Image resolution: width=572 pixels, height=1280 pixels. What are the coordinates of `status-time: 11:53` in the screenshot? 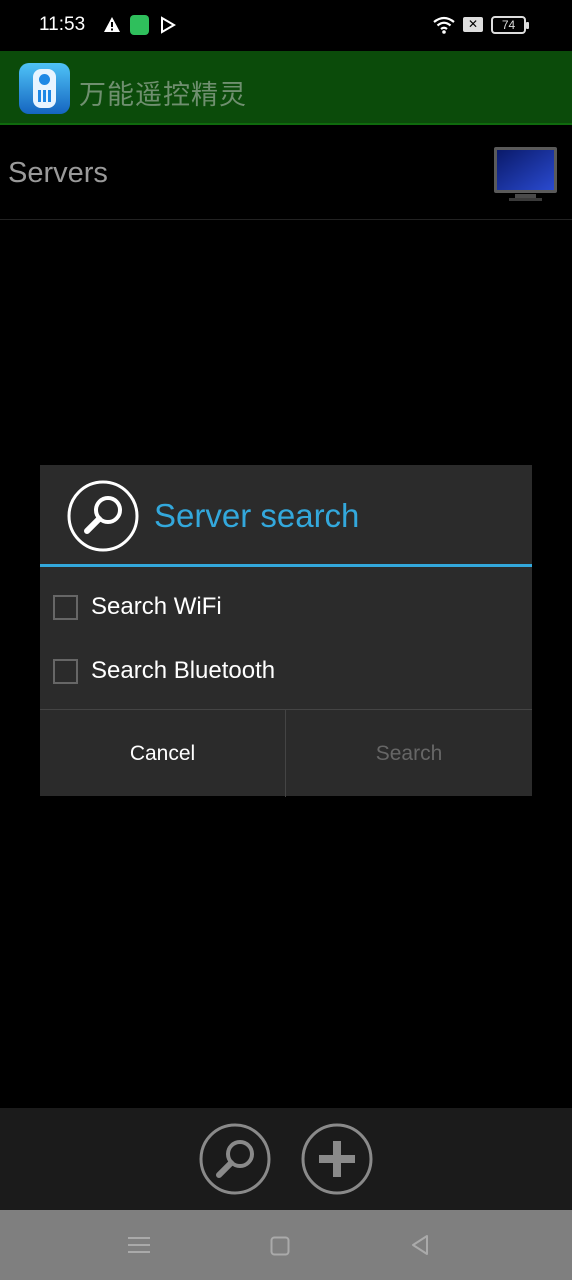 It's located at (62, 24).